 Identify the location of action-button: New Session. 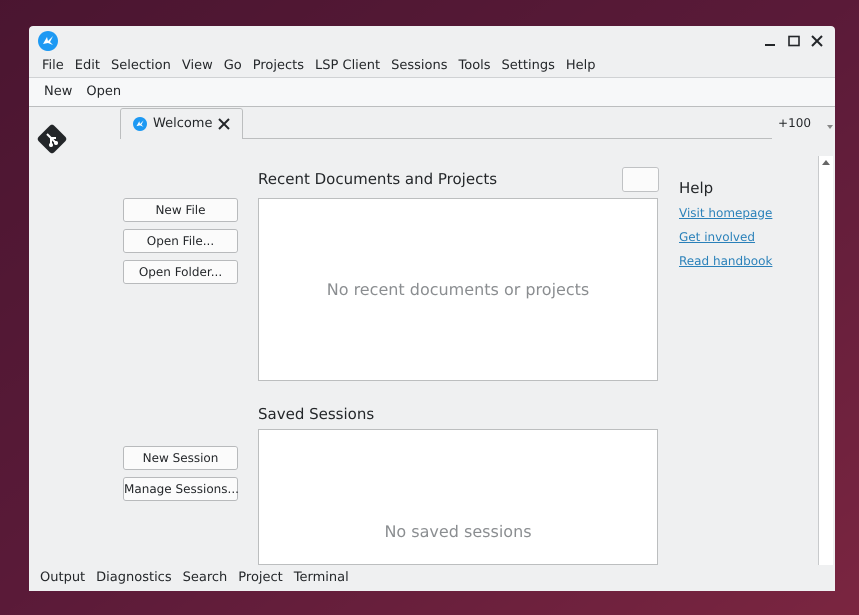
(180, 458).